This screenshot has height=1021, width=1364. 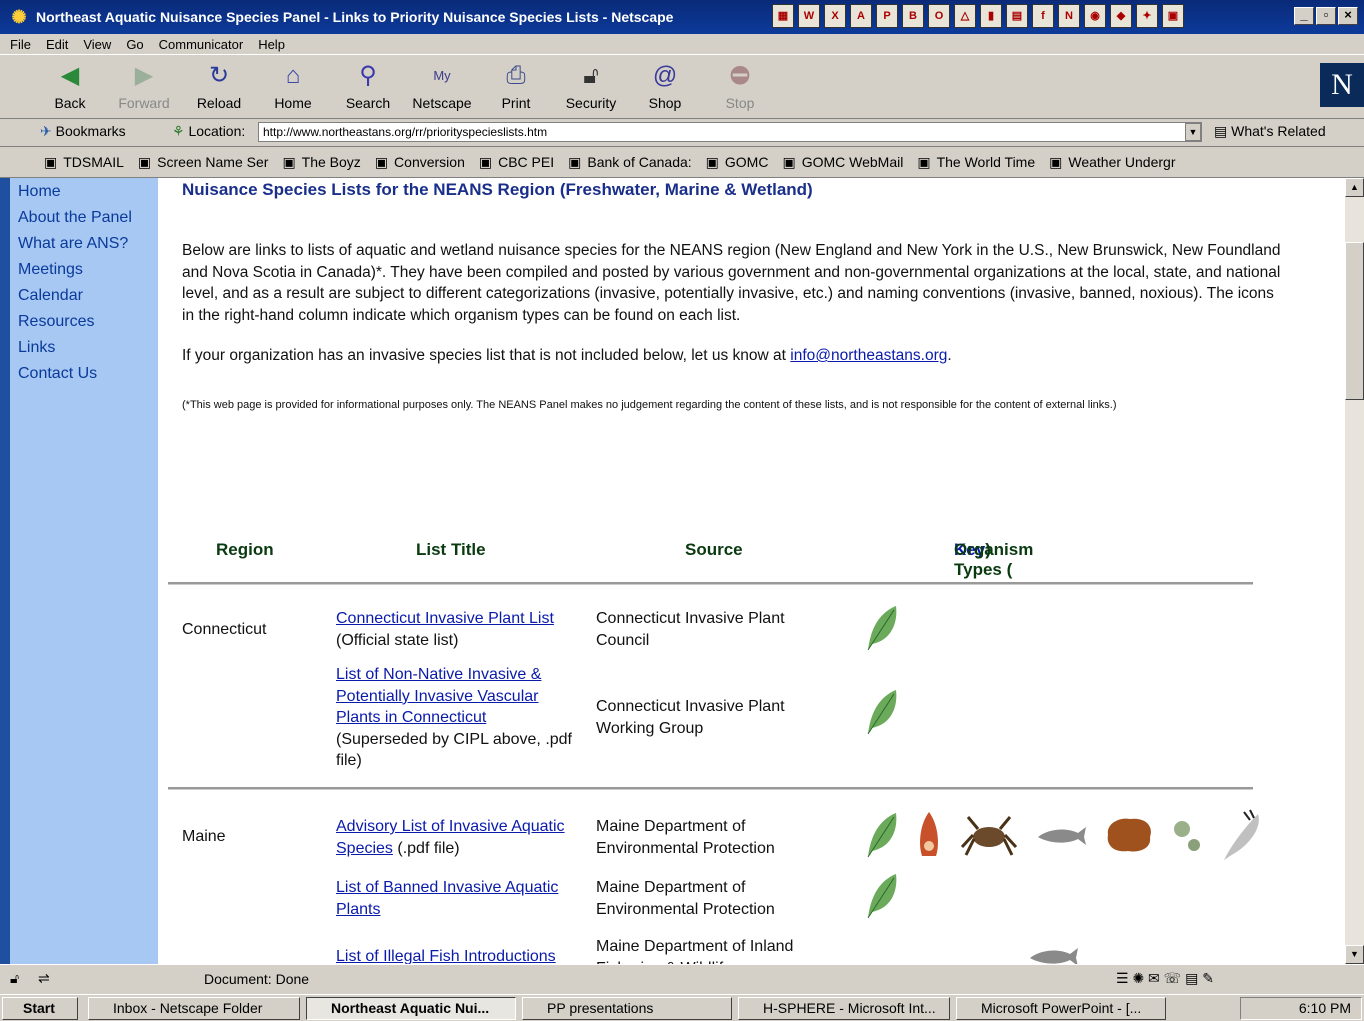 What do you see at coordinates (1270, 131) in the screenshot?
I see `whats-related-button: ▤ What's Related` at bounding box center [1270, 131].